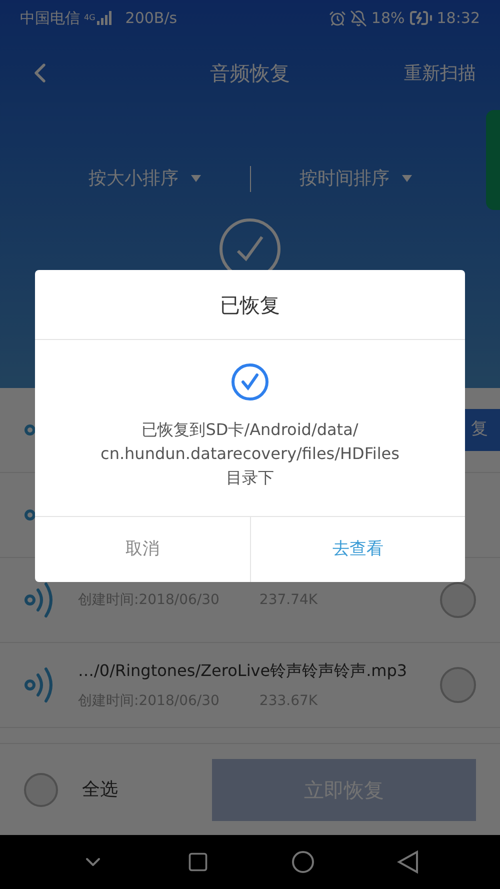  What do you see at coordinates (250, 73) in the screenshot?
I see `page-title: 音频恢复` at bounding box center [250, 73].